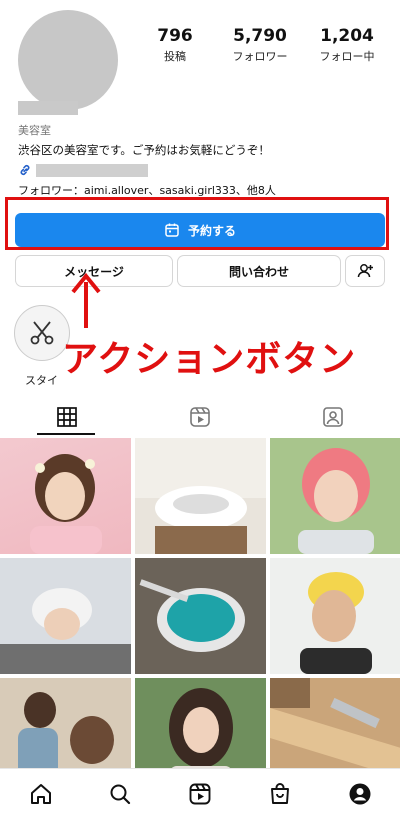 The image size is (400, 817). I want to click on shop-icon, so click(280, 793).